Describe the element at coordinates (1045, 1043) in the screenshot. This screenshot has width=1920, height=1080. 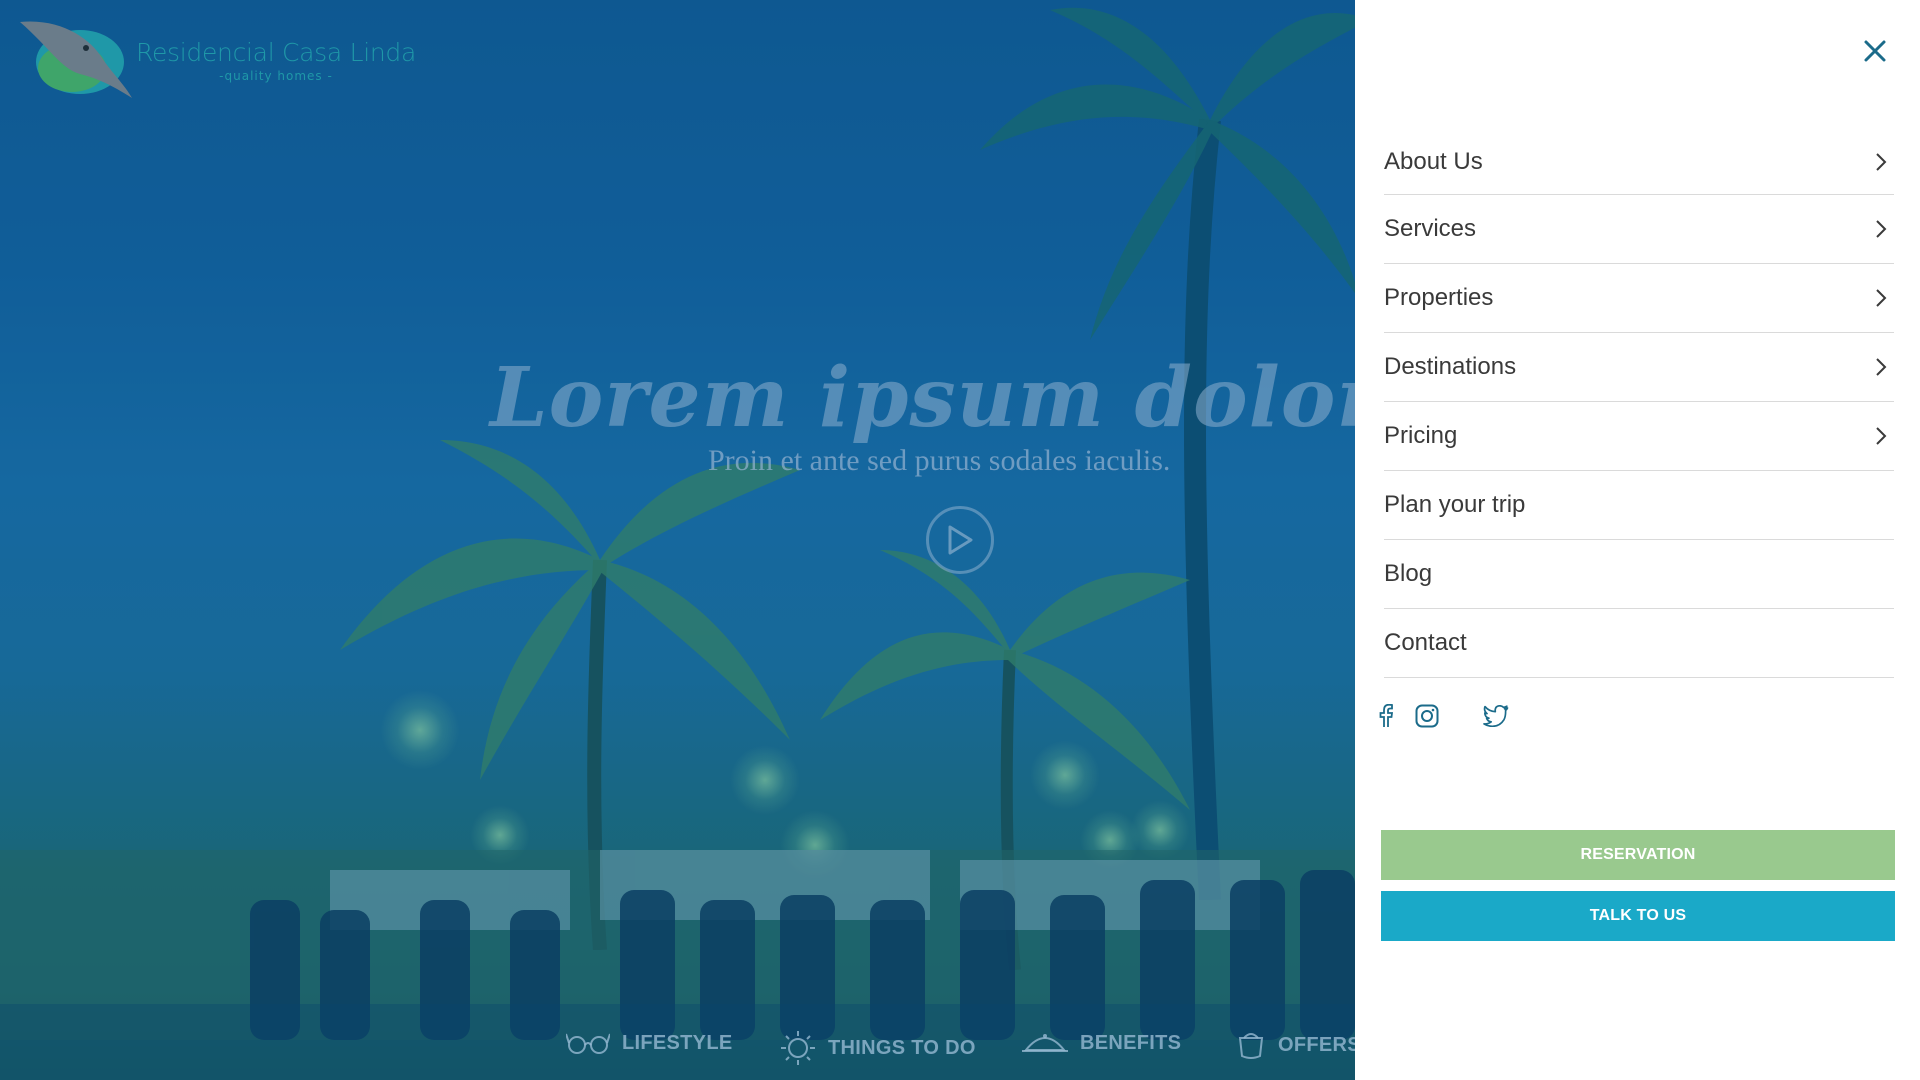
I see `dish-icon` at that location.